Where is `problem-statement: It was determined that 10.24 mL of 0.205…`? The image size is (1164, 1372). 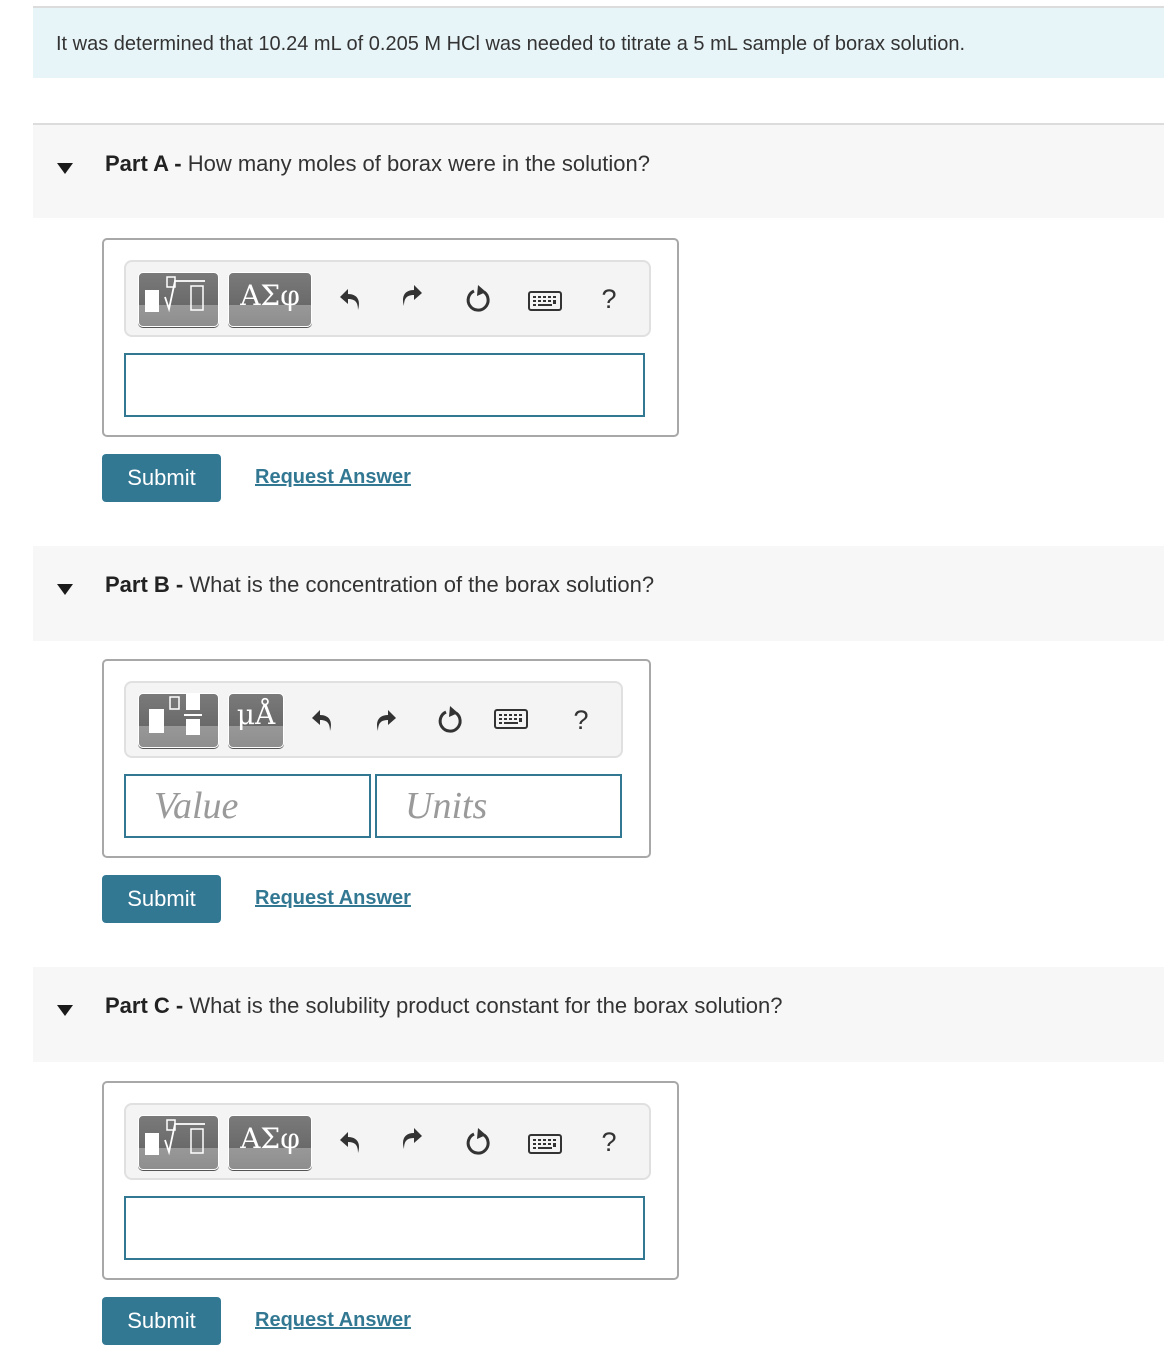
problem-statement: It was determined that 10.24 mL of 0.205… is located at coordinates (598, 42).